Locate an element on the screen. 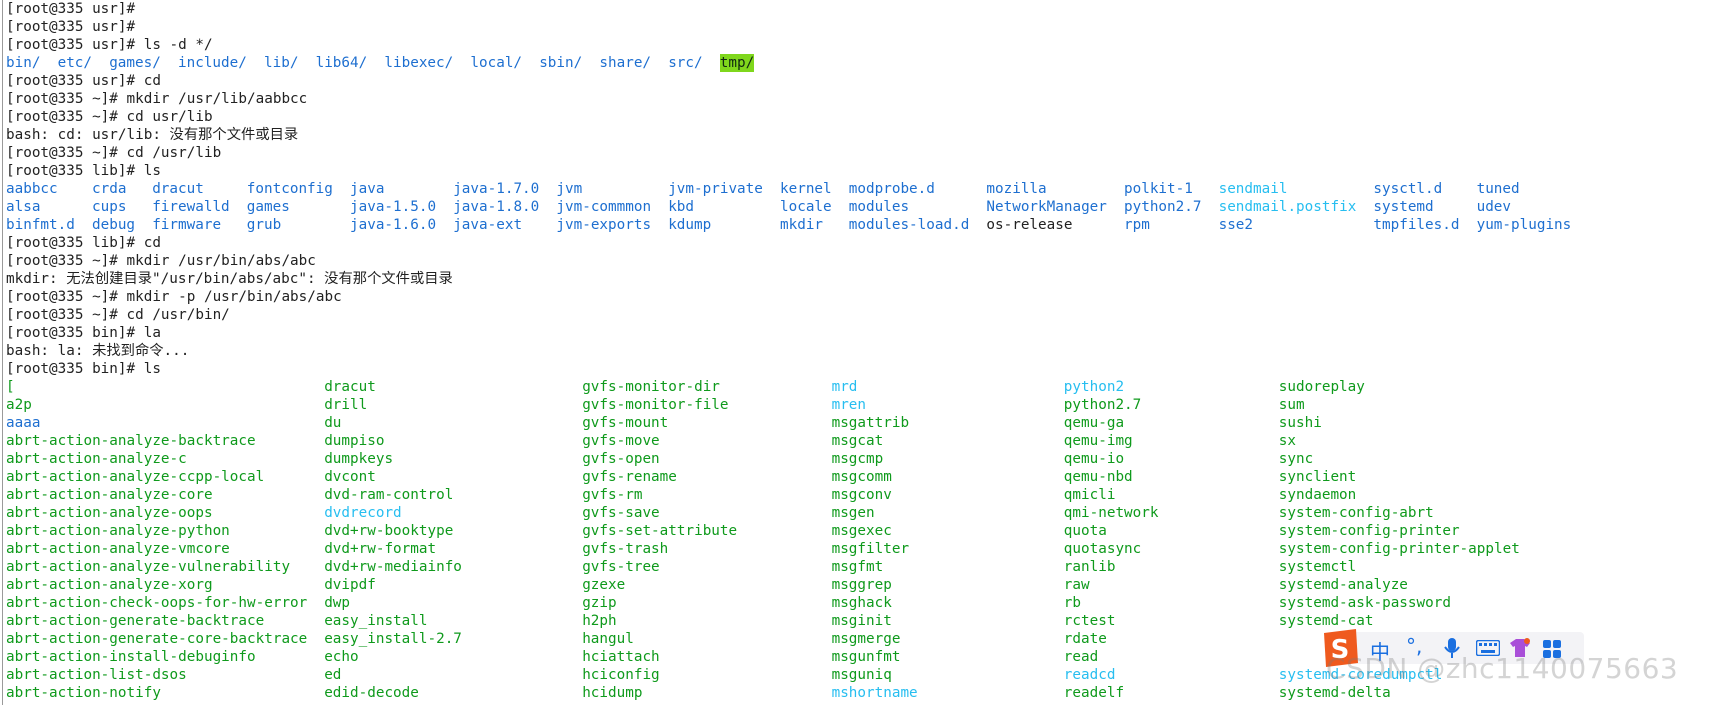 This screenshot has width=1714, height=705. listing-entry: read is located at coordinates (1081, 657).